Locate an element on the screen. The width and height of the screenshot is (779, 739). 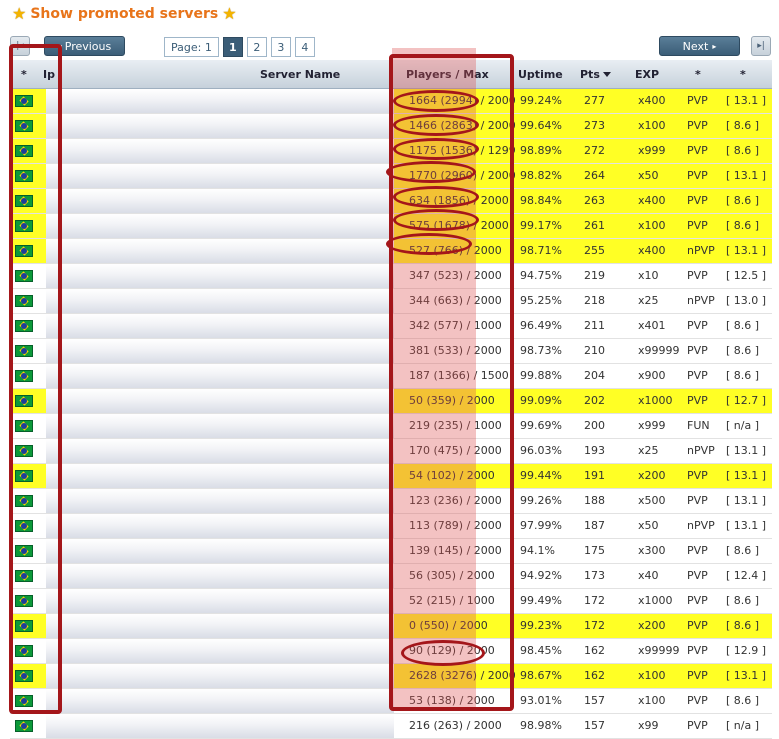
col-uptime: Uptime is located at coordinates (540, 74).